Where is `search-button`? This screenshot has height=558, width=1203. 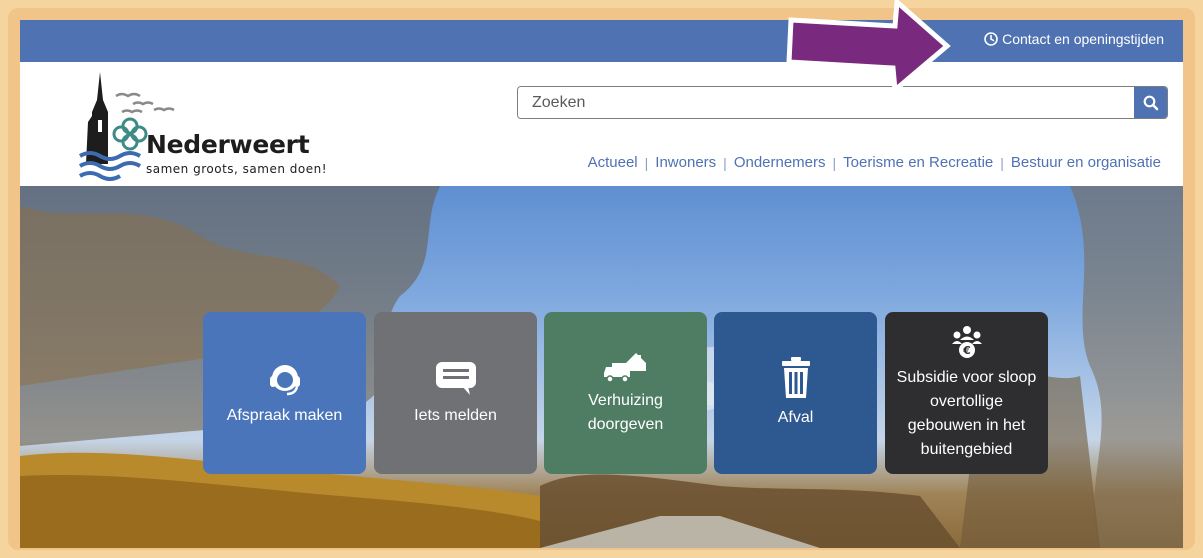 search-button is located at coordinates (1150, 102).